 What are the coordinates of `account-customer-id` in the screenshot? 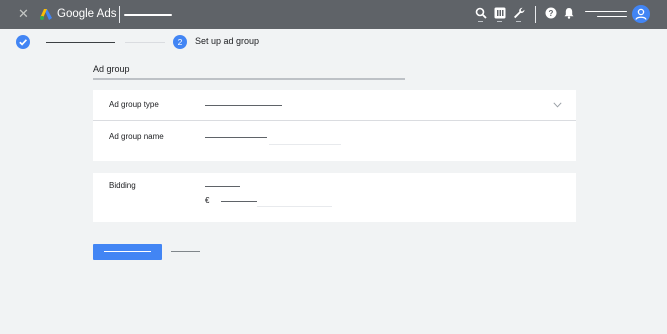 It's located at (612, 16).